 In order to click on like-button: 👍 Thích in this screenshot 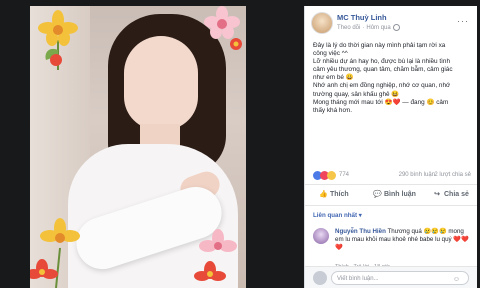, I will do `click(334, 194)`.